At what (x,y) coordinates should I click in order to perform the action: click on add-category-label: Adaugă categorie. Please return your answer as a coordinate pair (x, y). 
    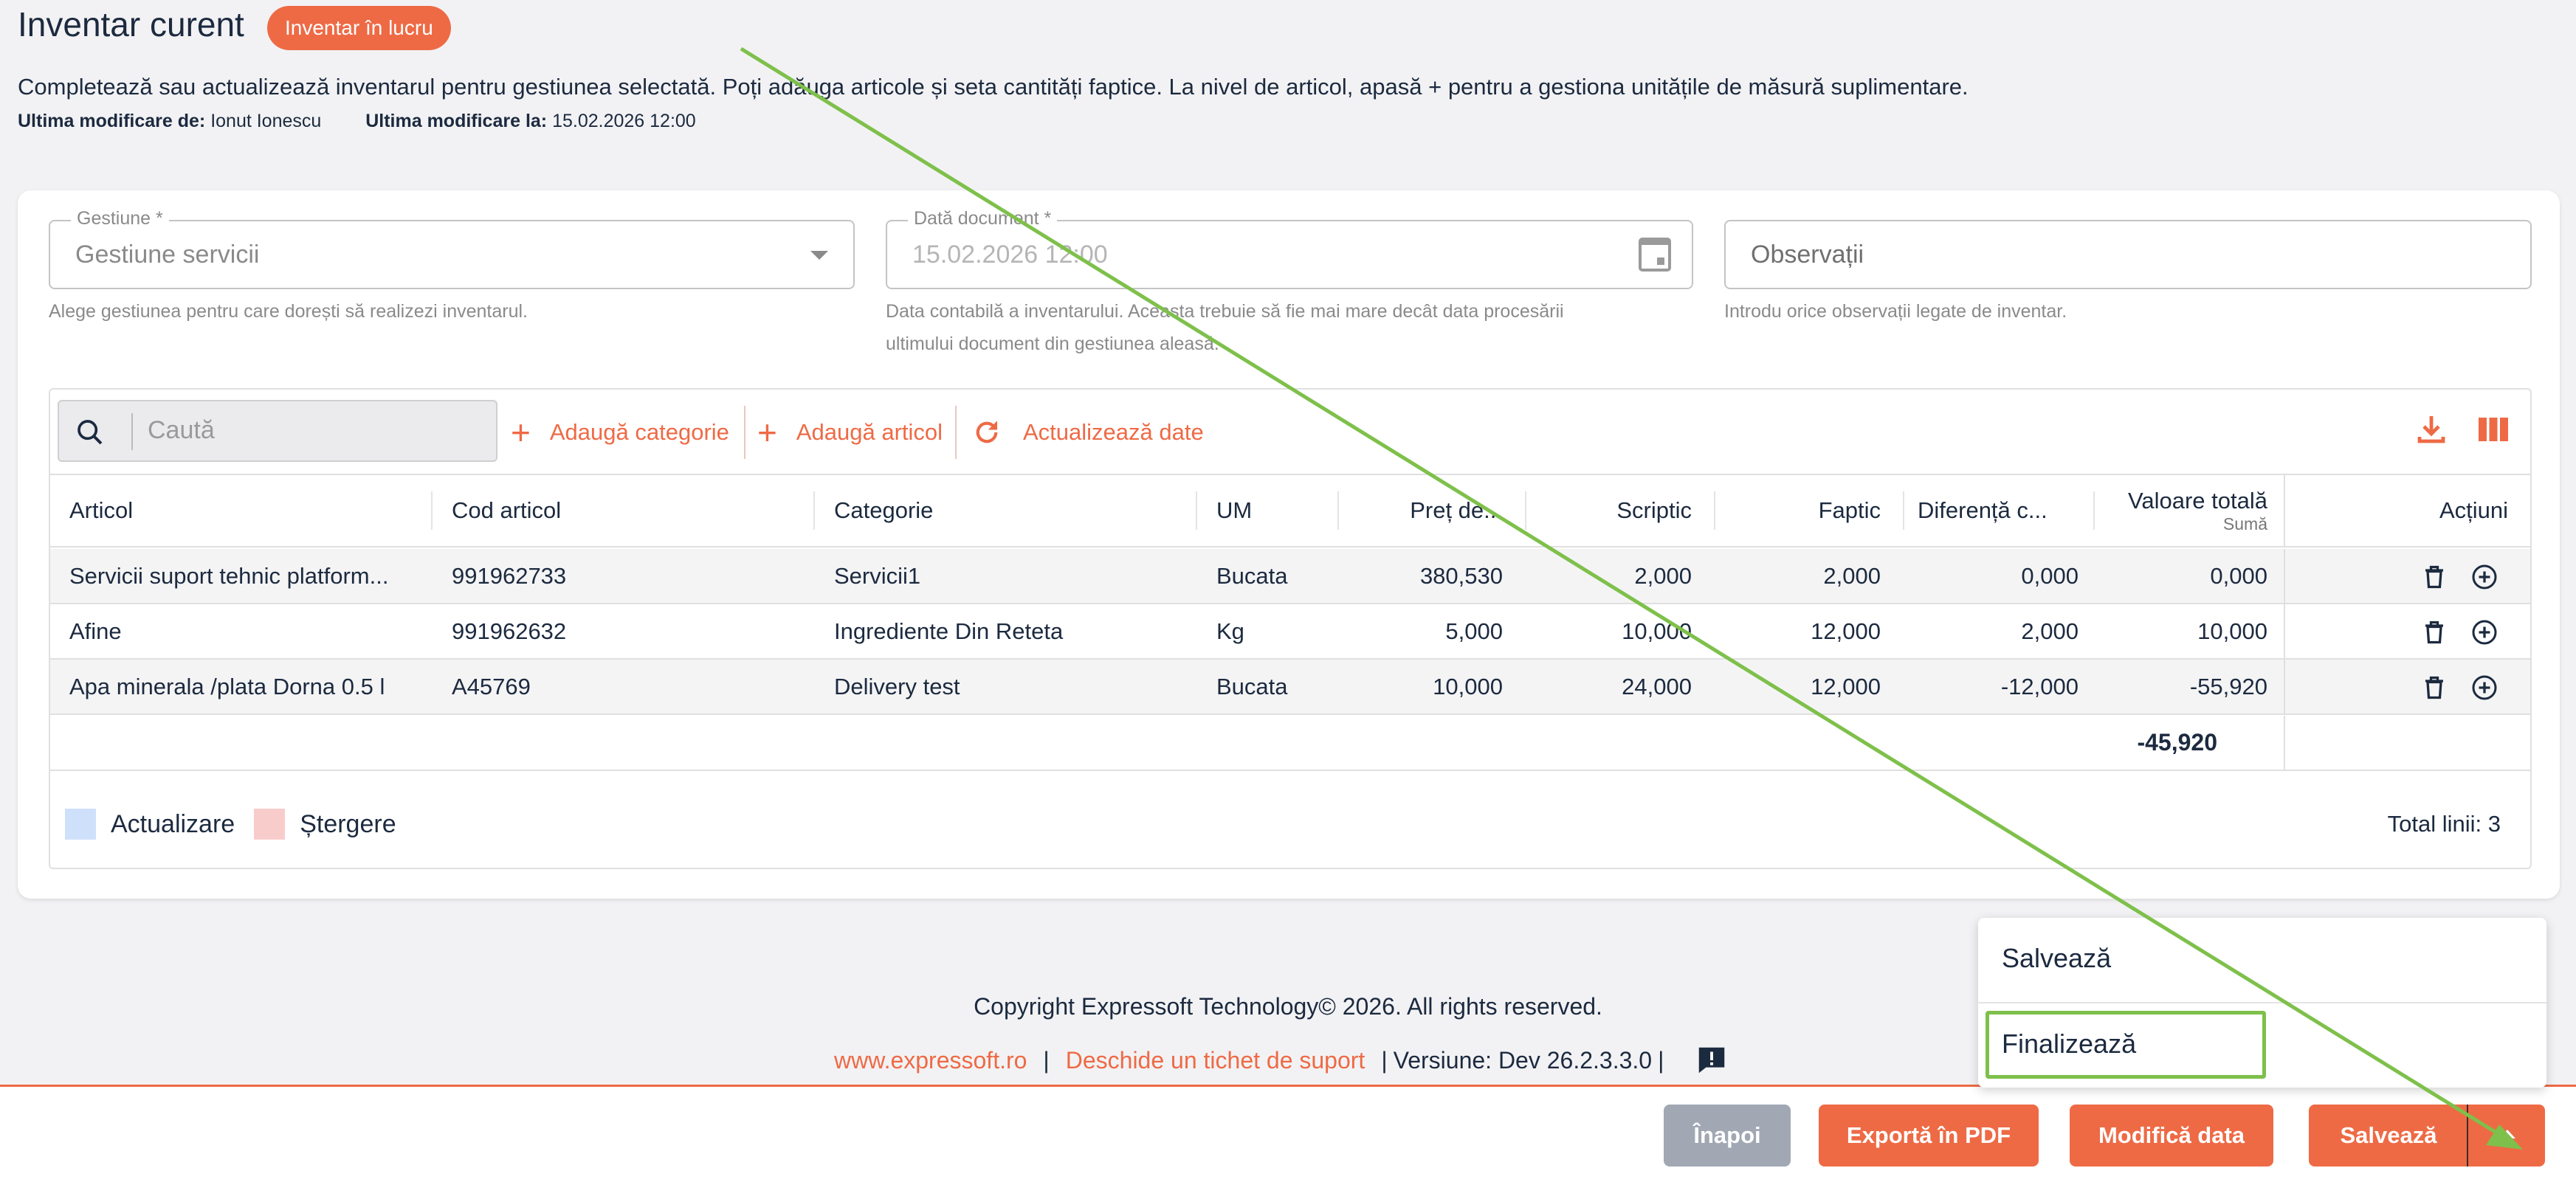
    Looking at the image, I should click on (639, 432).